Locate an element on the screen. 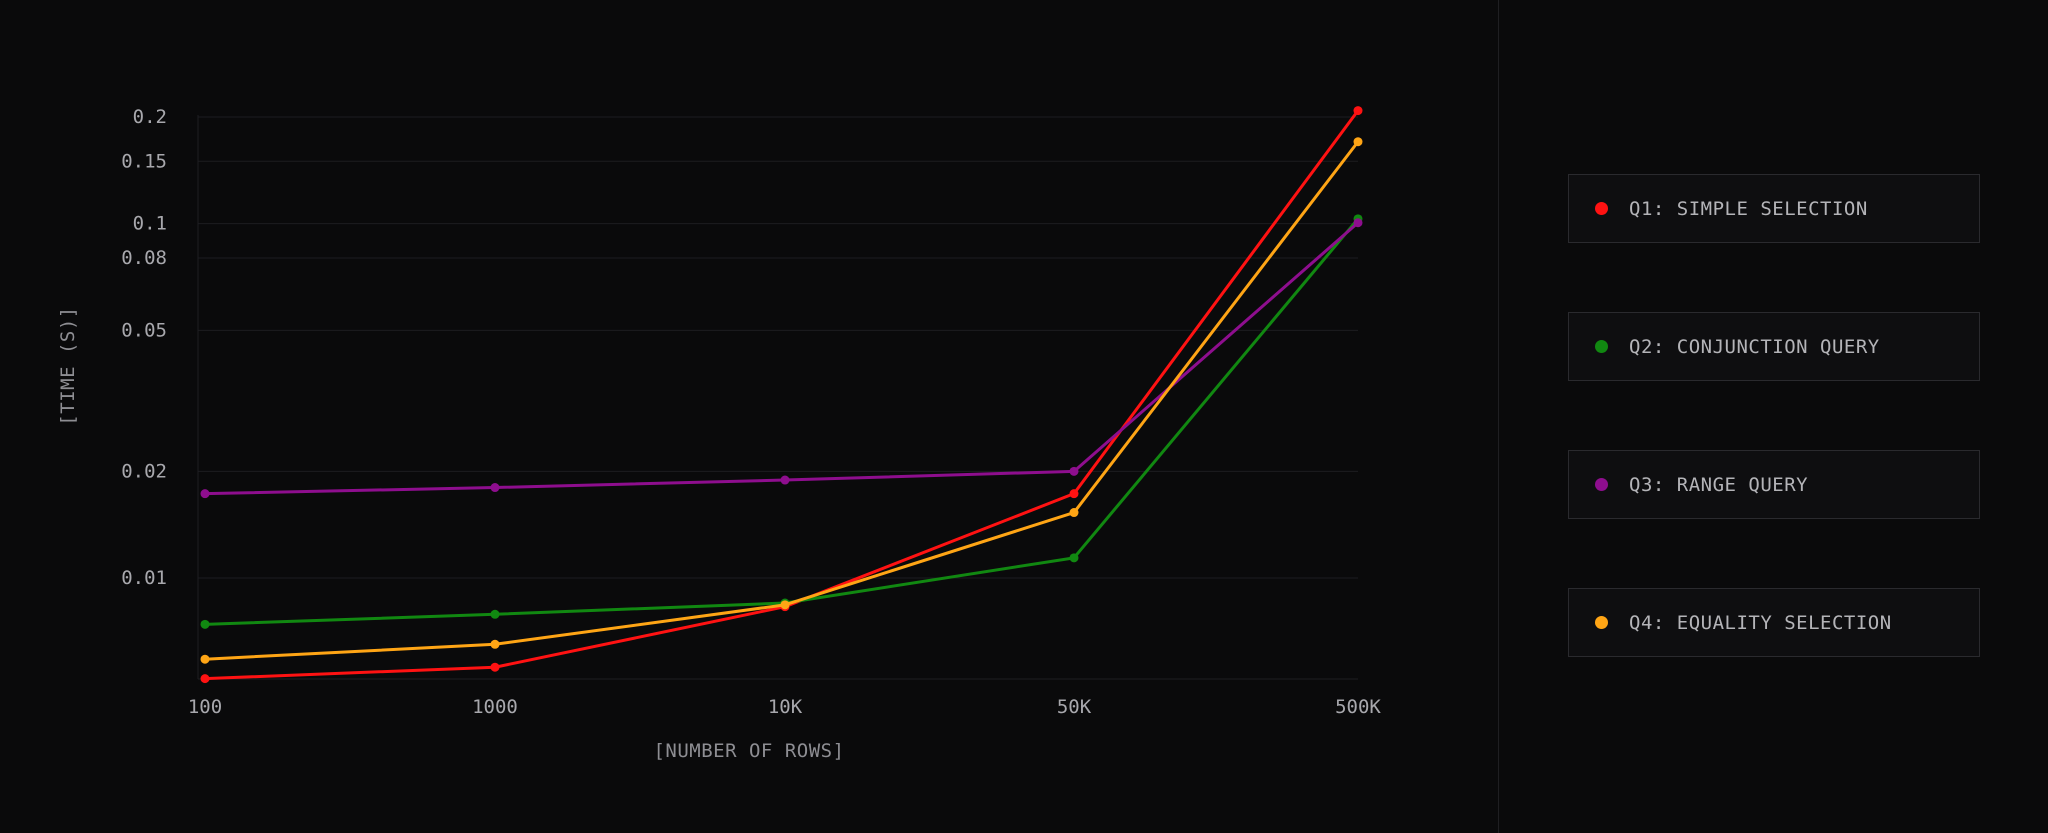  x-tick-label: 100 is located at coordinates (205, 707).